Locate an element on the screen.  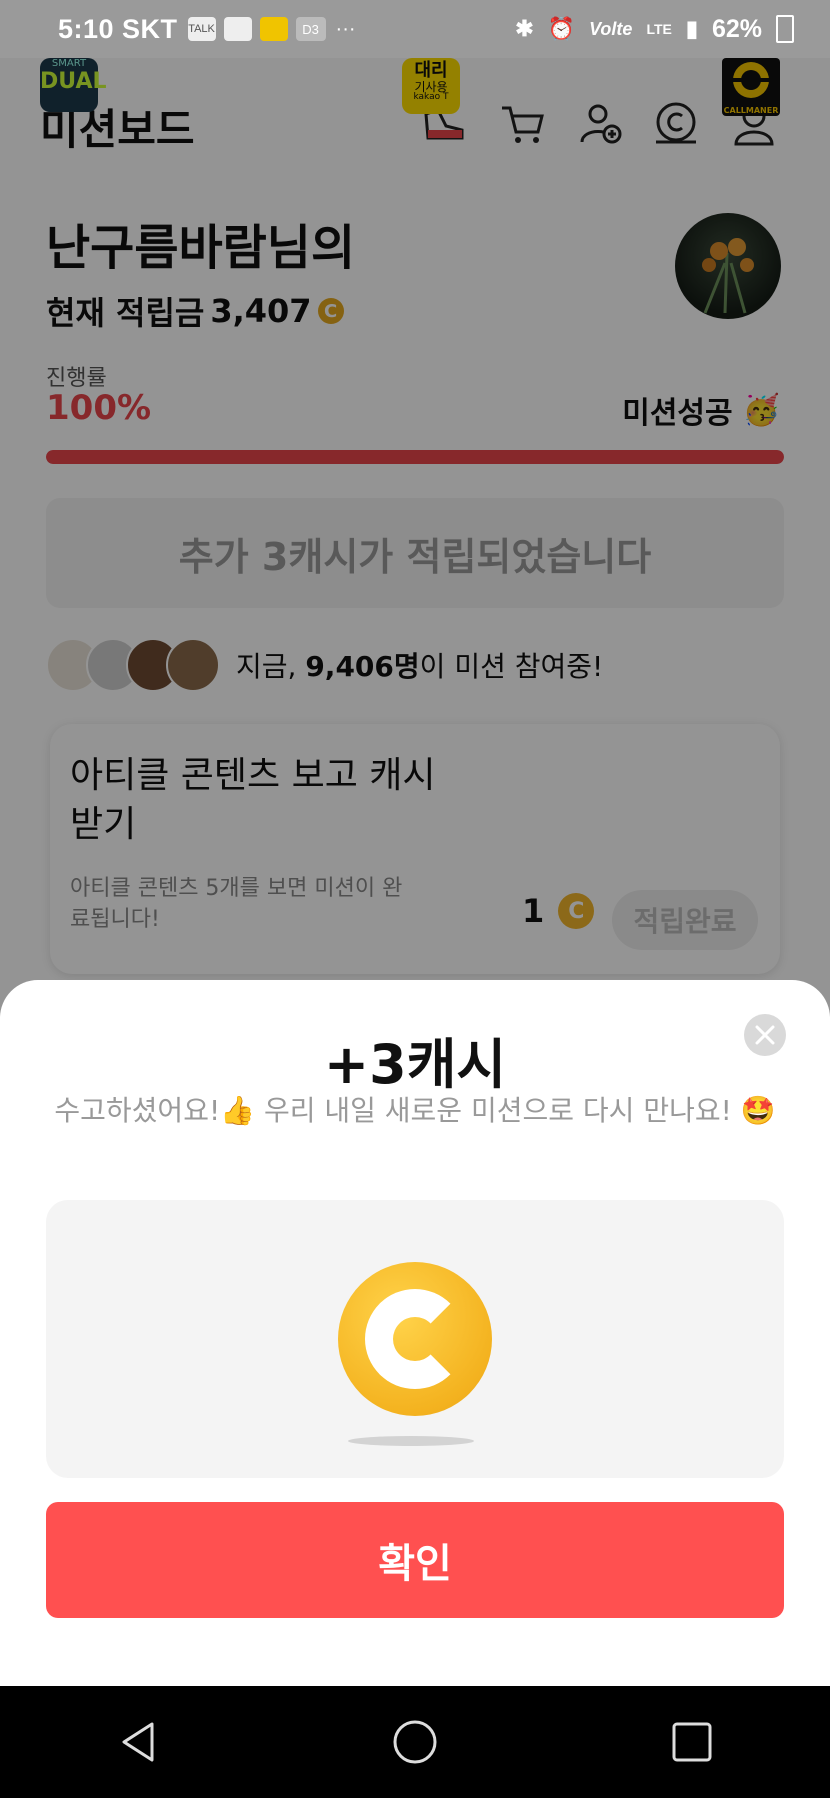
battery-icon is located at coordinates (785, 29).